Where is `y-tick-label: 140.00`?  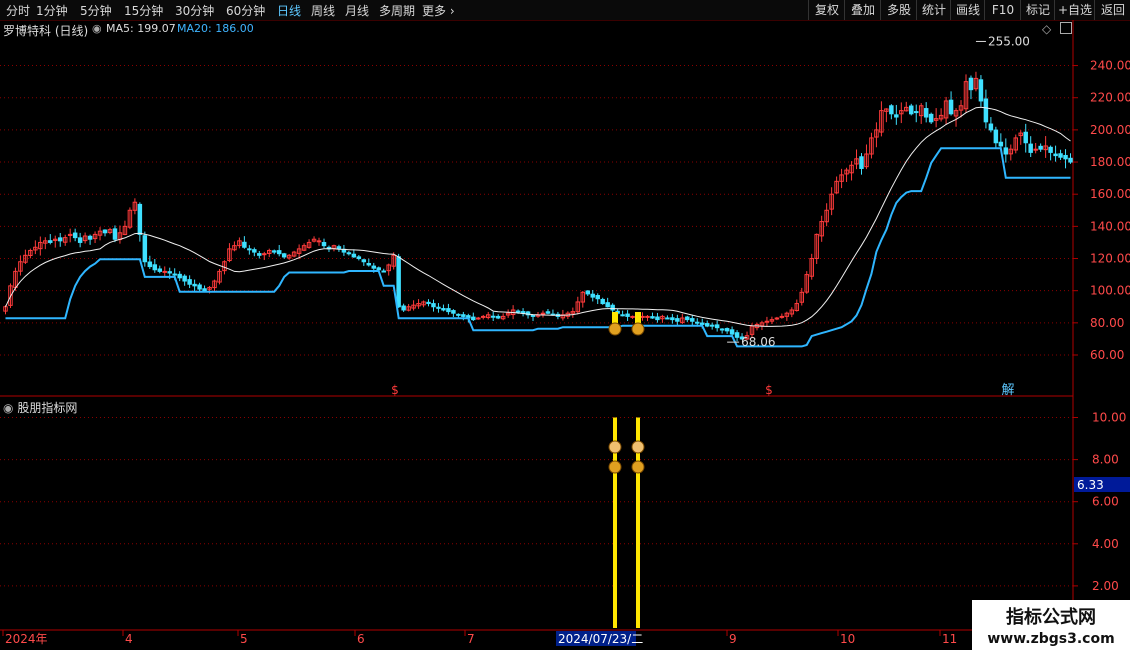
y-tick-label: 140.00 is located at coordinates (1110, 226).